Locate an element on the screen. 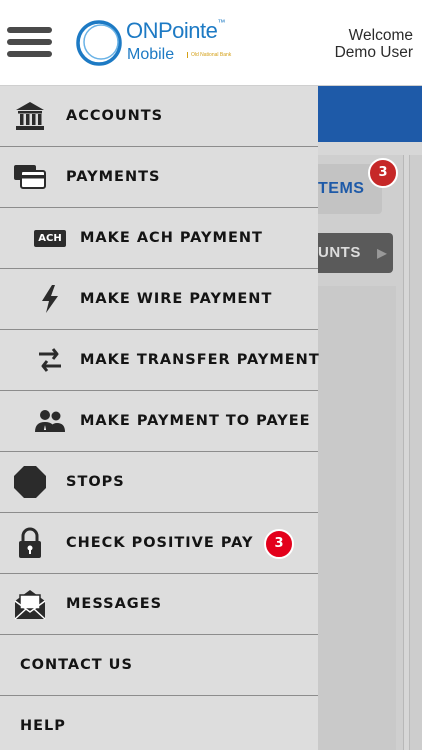  brand-logo: ONPointe™ Mobile Old National Bank is located at coordinates (159, 44).